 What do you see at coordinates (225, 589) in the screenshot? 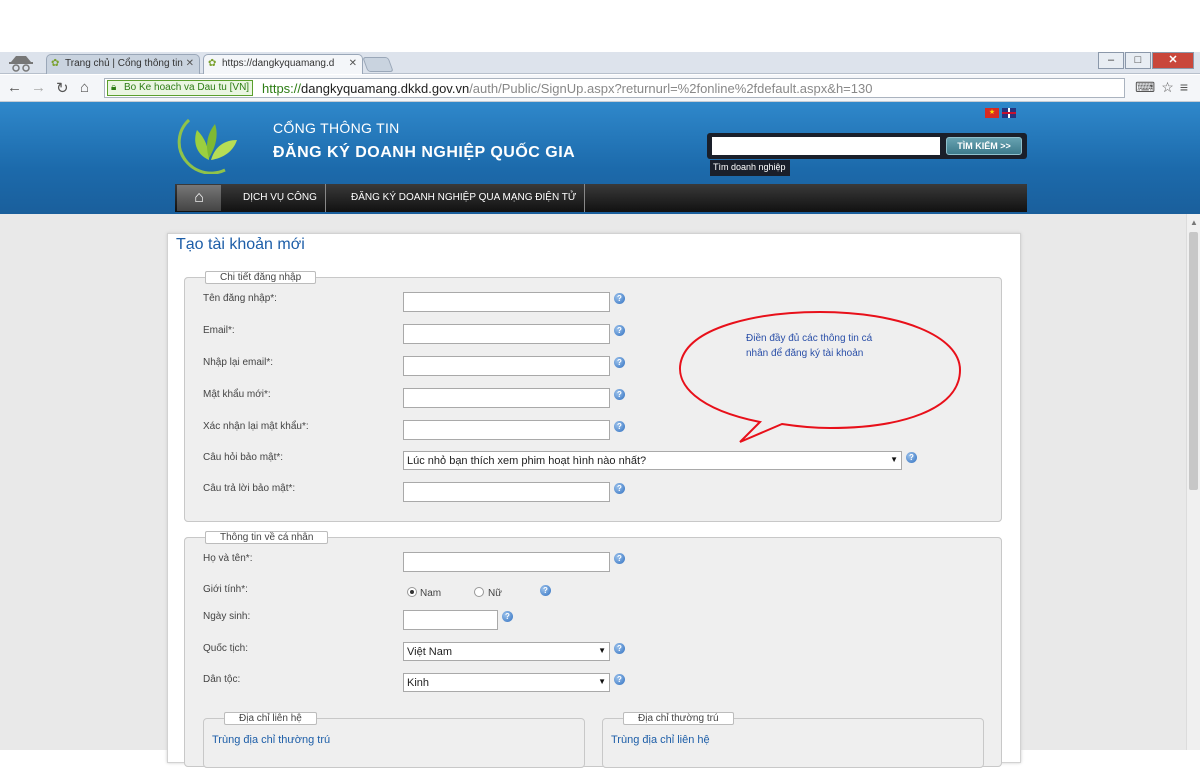
I see `gender-label: Giới tính*:` at bounding box center [225, 589].